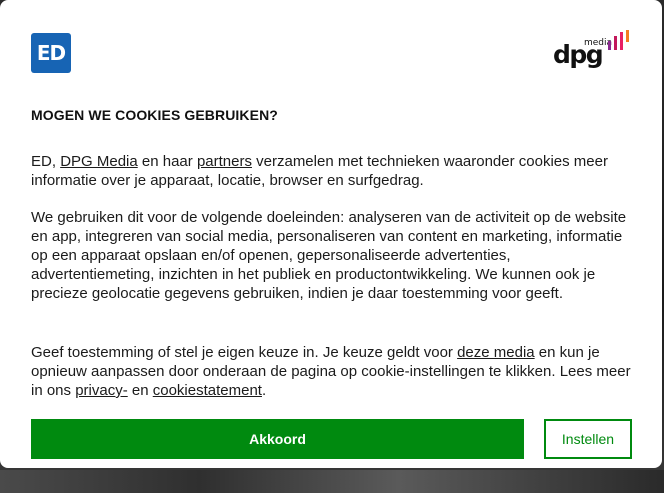 The height and width of the screenshot is (493, 664). I want to click on privacy-link: privacy-, so click(101, 390).